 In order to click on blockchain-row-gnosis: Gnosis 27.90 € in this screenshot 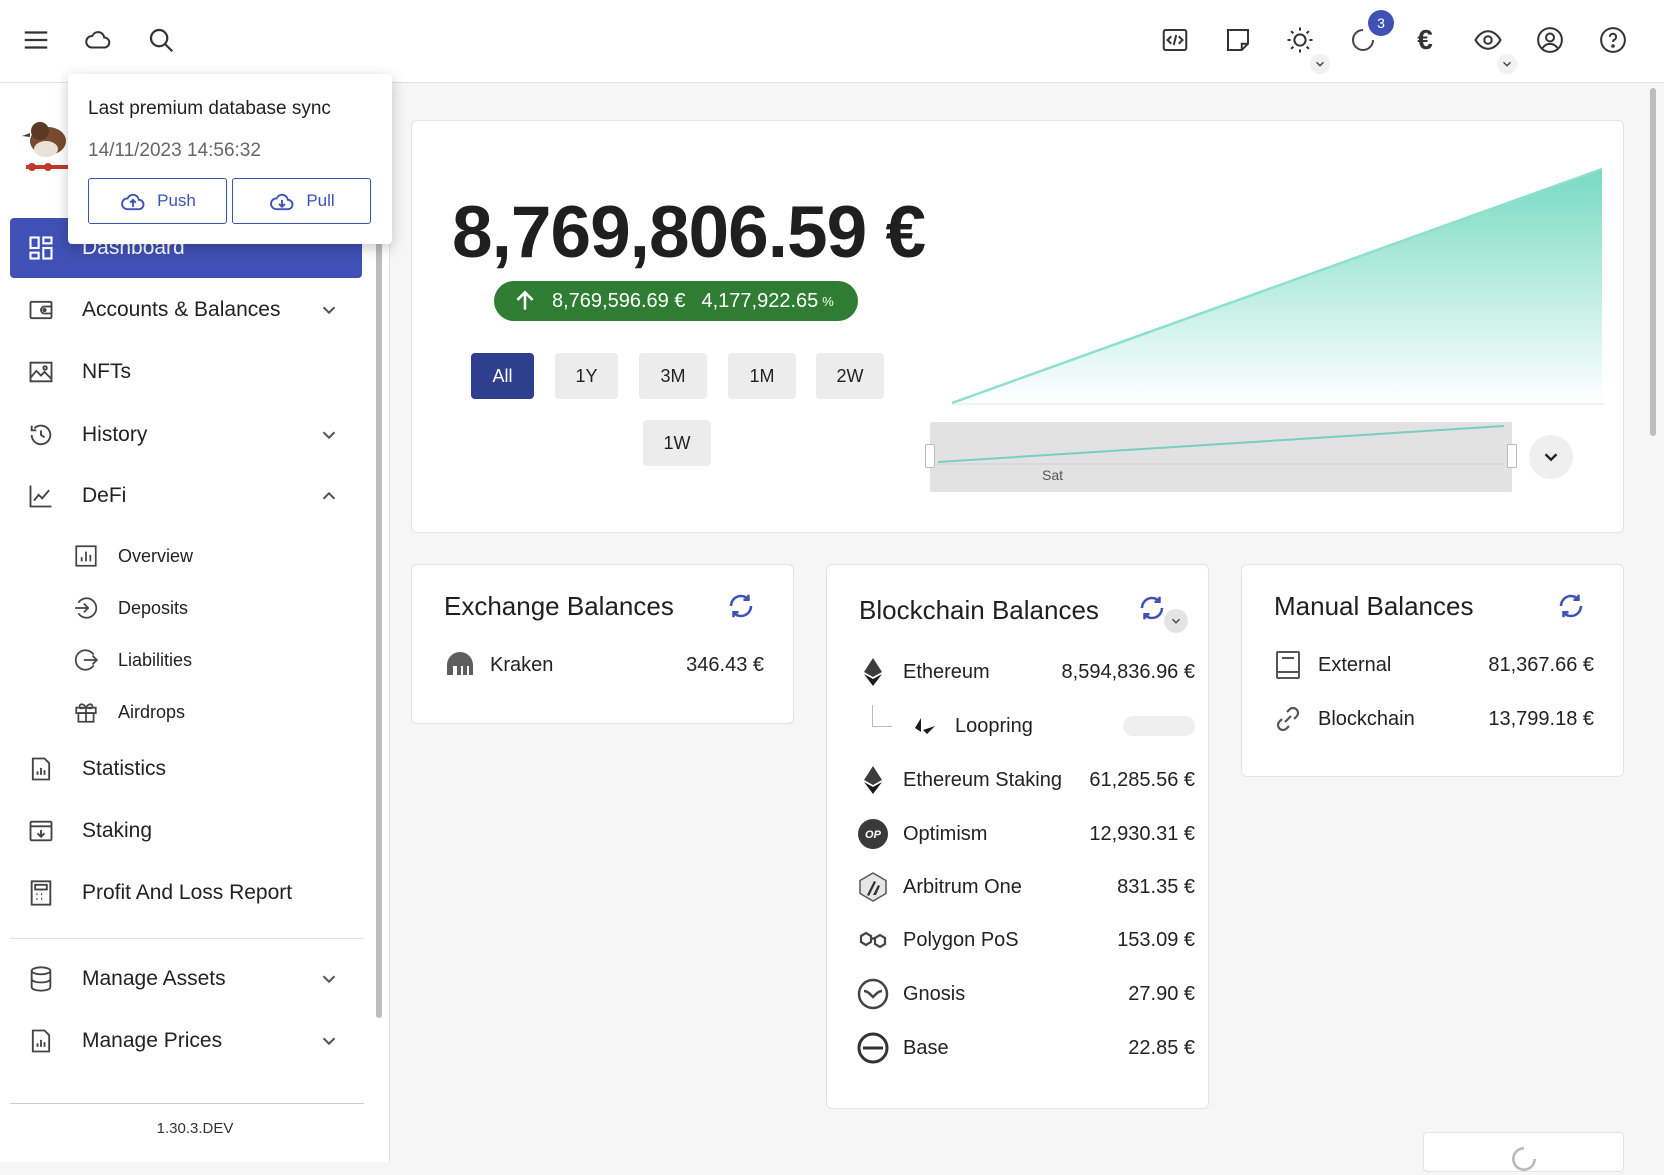, I will do `click(1025, 994)`.